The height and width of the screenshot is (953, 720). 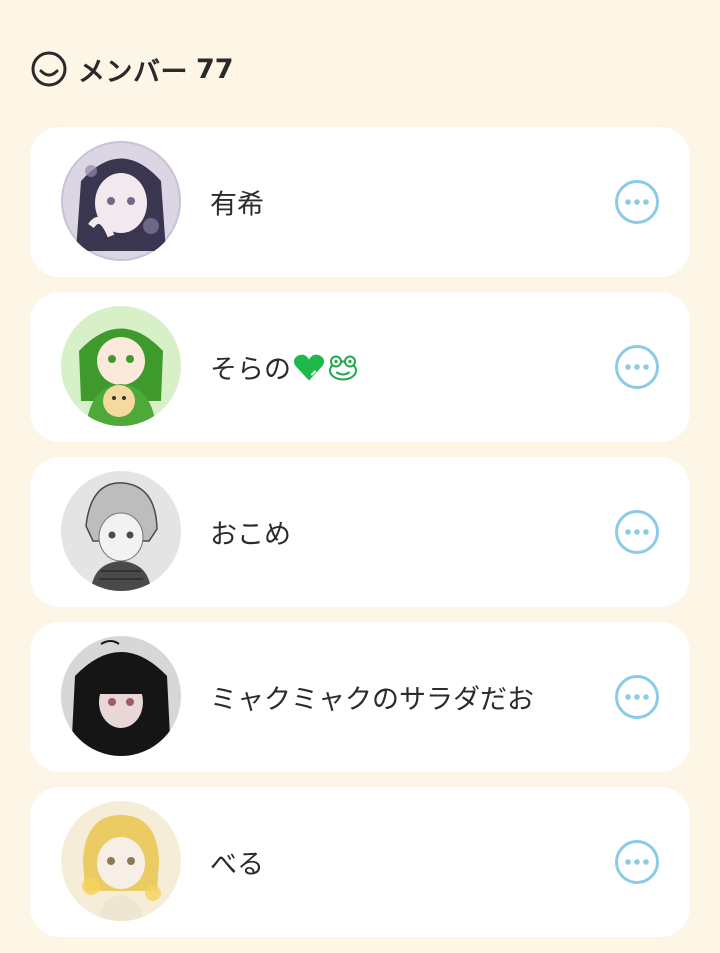 What do you see at coordinates (360, 202) in the screenshot?
I see `member-card: 有希` at bounding box center [360, 202].